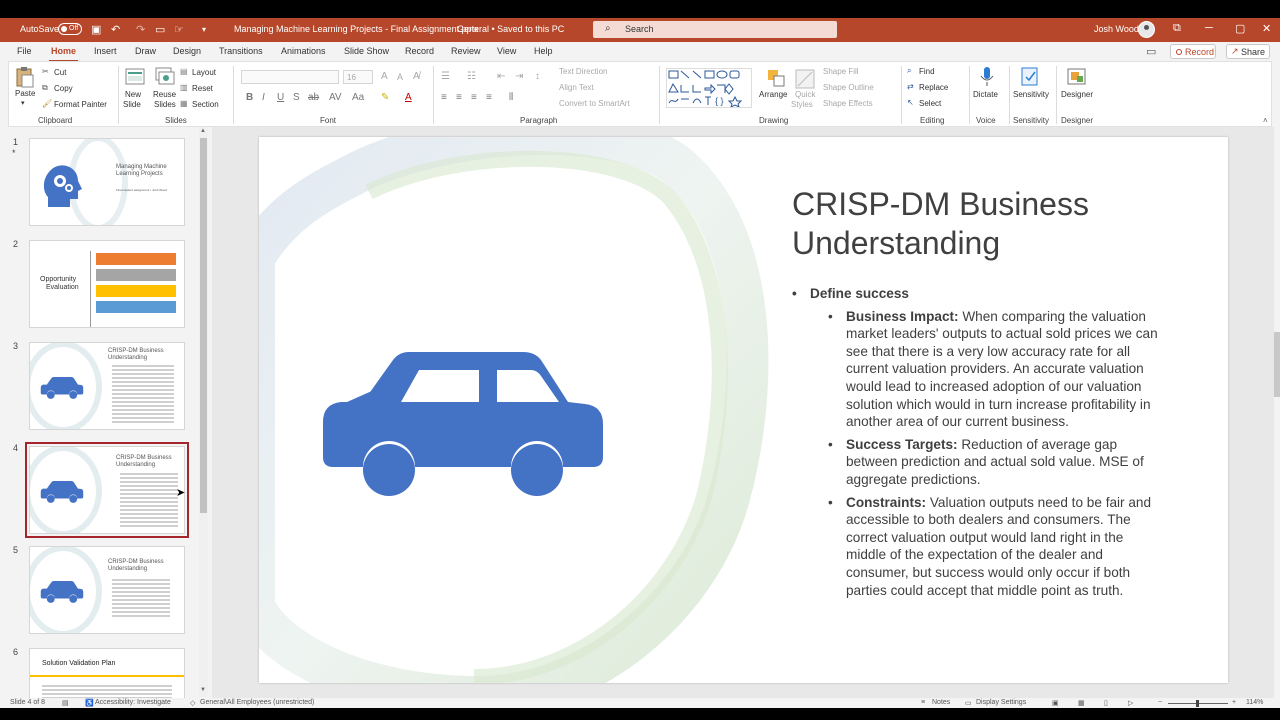  I want to click on section-button: Section, so click(205, 104).